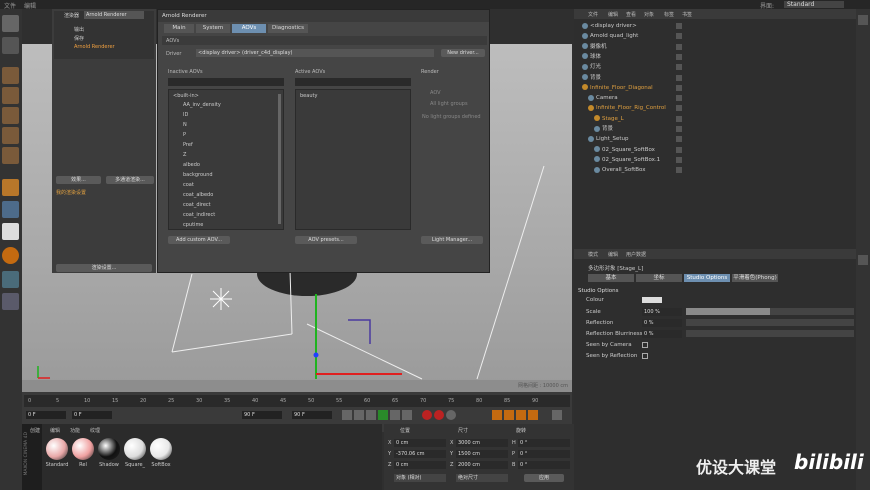 The image size is (870, 490). Describe the element at coordinates (297, 401) in the screenshot. I see `timeline-ruler: 0 5 10 15 20 25 30 35 40 45 50 55 60 65 70 75 80 85 90` at that location.